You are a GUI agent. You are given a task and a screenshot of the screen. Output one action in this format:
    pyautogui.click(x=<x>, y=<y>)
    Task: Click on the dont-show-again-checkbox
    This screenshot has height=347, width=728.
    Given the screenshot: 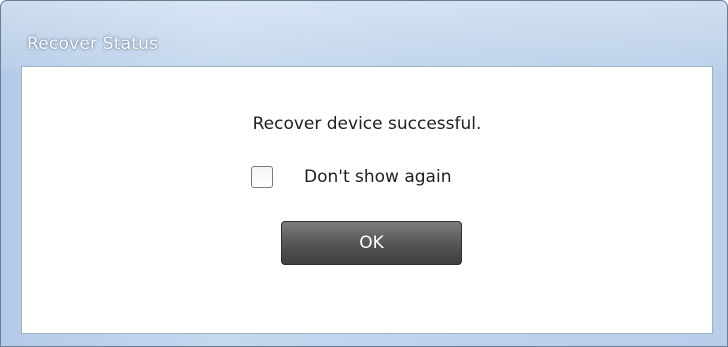 What is the action you would take?
    pyautogui.click(x=262, y=177)
    